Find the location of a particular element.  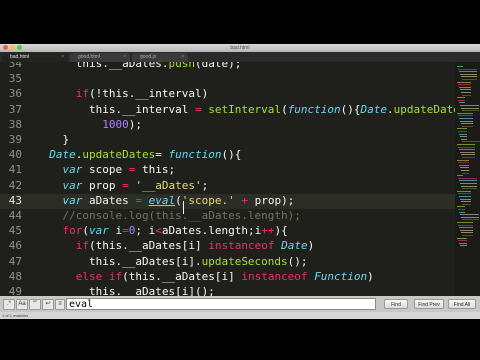

code-token: function is located at coordinates (314, 109).